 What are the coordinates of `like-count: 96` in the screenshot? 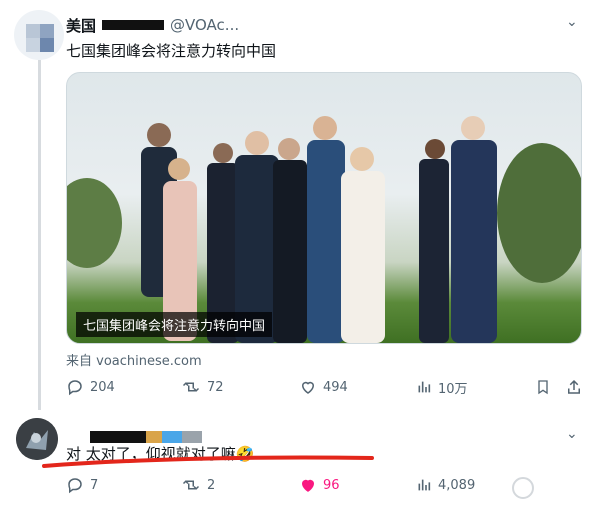 It's located at (331, 485).